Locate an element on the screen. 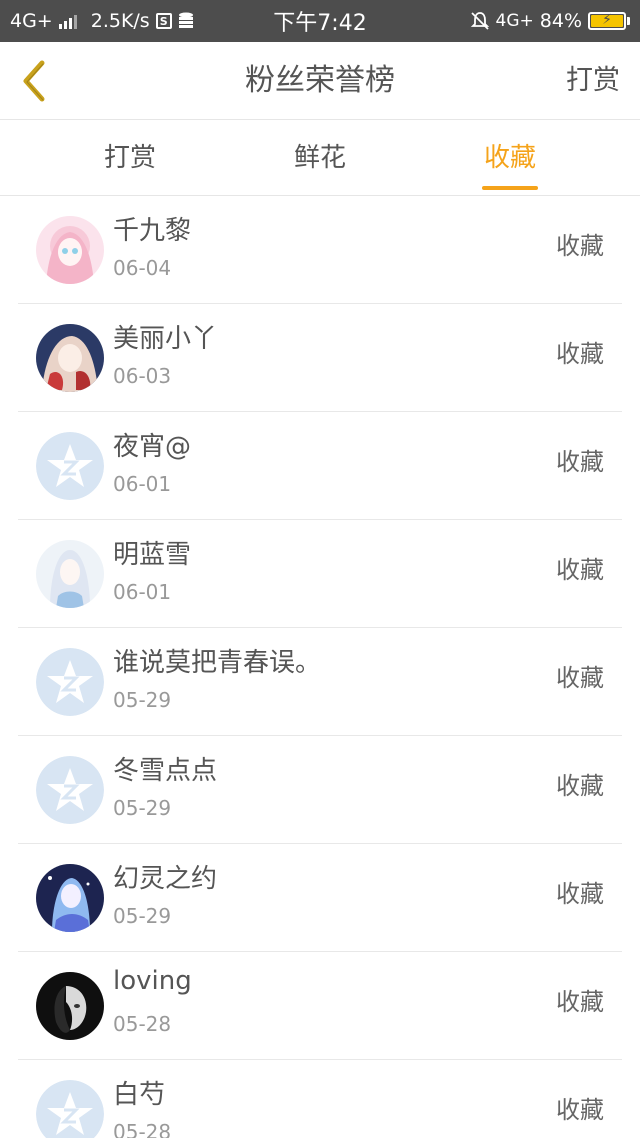  bw-portrait-avatar is located at coordinates (70, 1006).